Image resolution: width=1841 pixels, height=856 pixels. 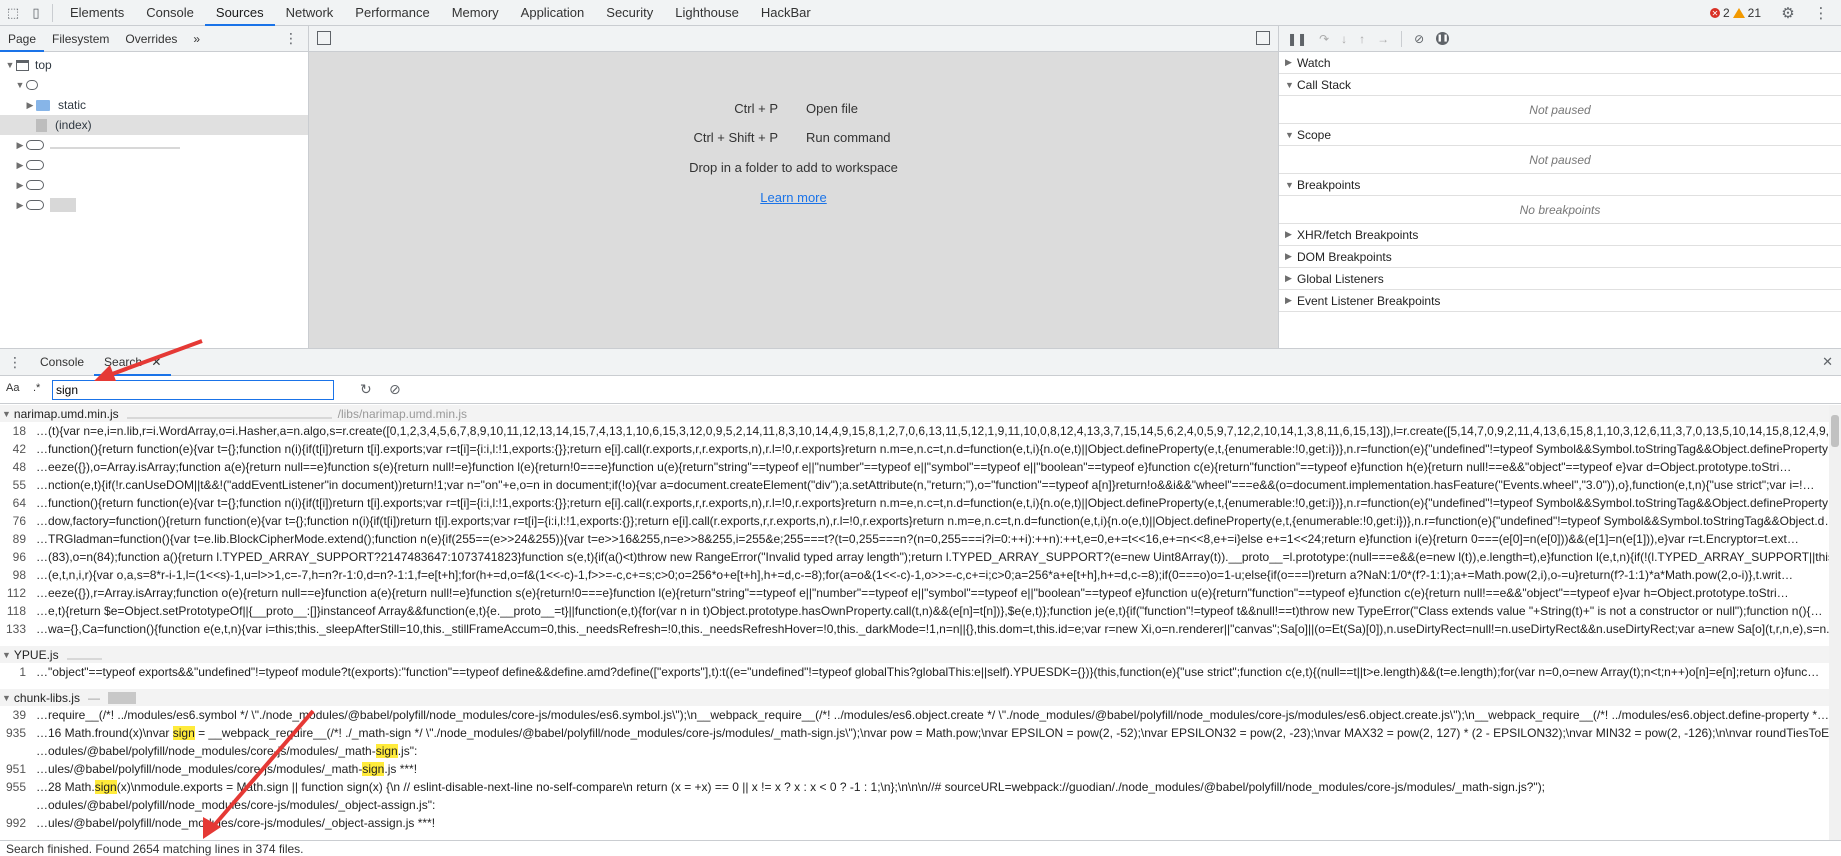 I want to click on search-toolbar: Aa .* ↻ ⊘, so click(x=920, y=390).